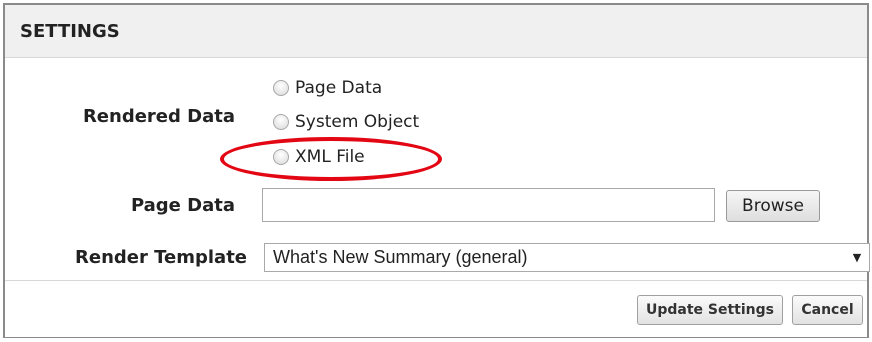 This screenshot has height=342, width=872. What do you see at coordinates (70, 31) in the screenshot?
I see `panel-title: SETTINGS` at bounding box center [70, 31].